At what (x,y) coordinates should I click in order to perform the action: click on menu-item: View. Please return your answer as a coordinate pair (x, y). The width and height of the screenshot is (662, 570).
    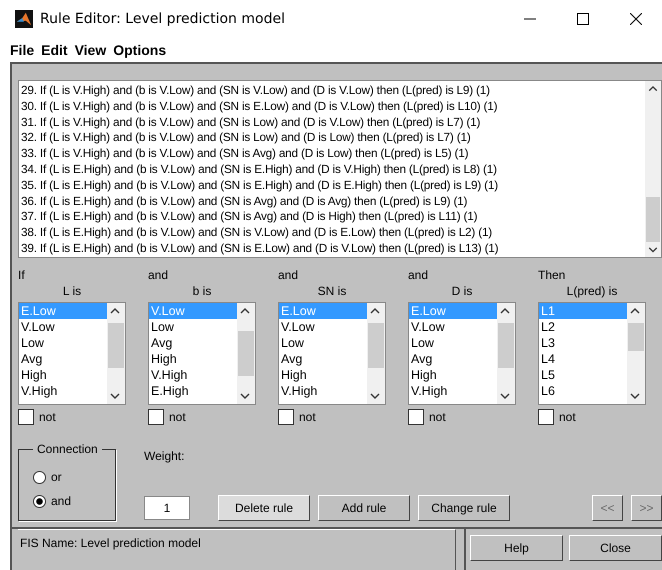
    Looking at the image, I should click on (90, 50).